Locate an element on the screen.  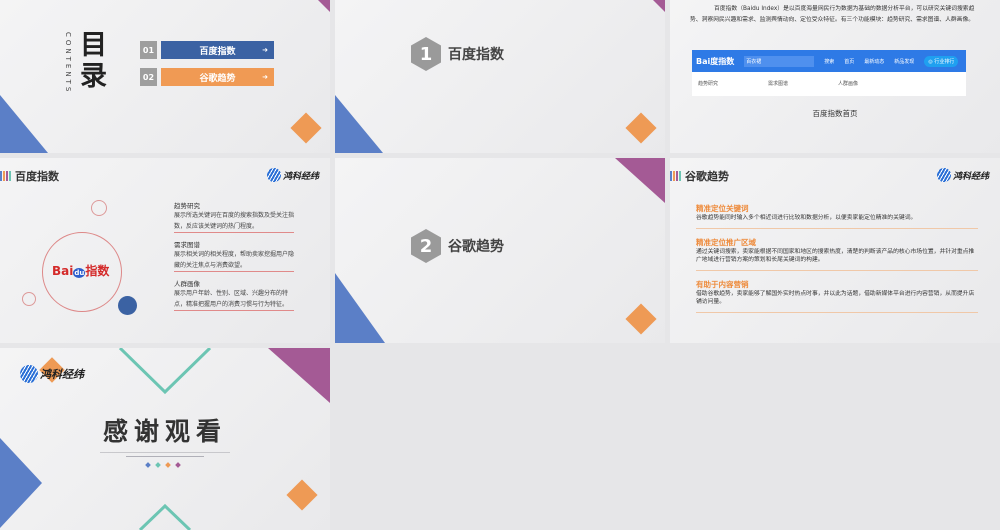
toc-num: 01 is located at coordinates (148, 50).